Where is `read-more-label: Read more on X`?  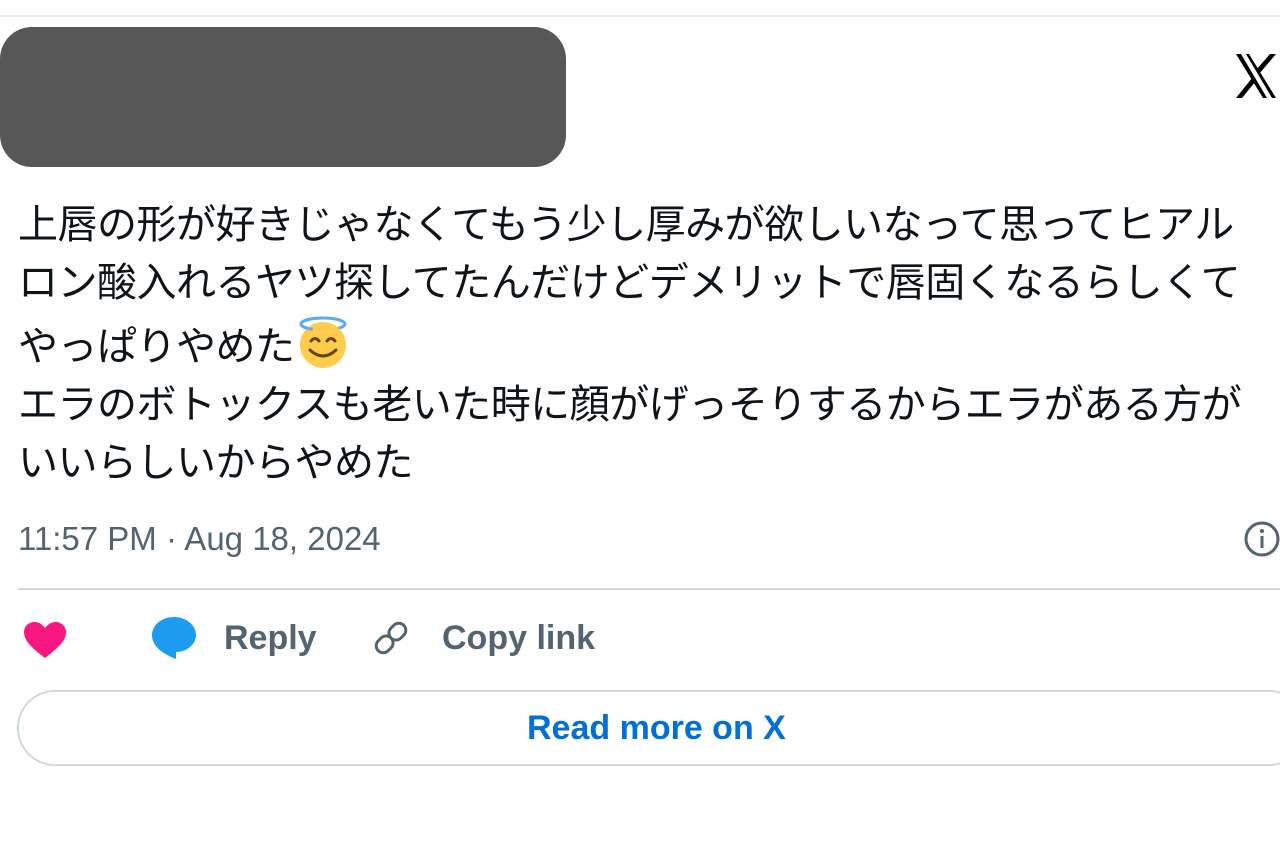 read-more-label: Read more on X is located at coordinates (656, 727).